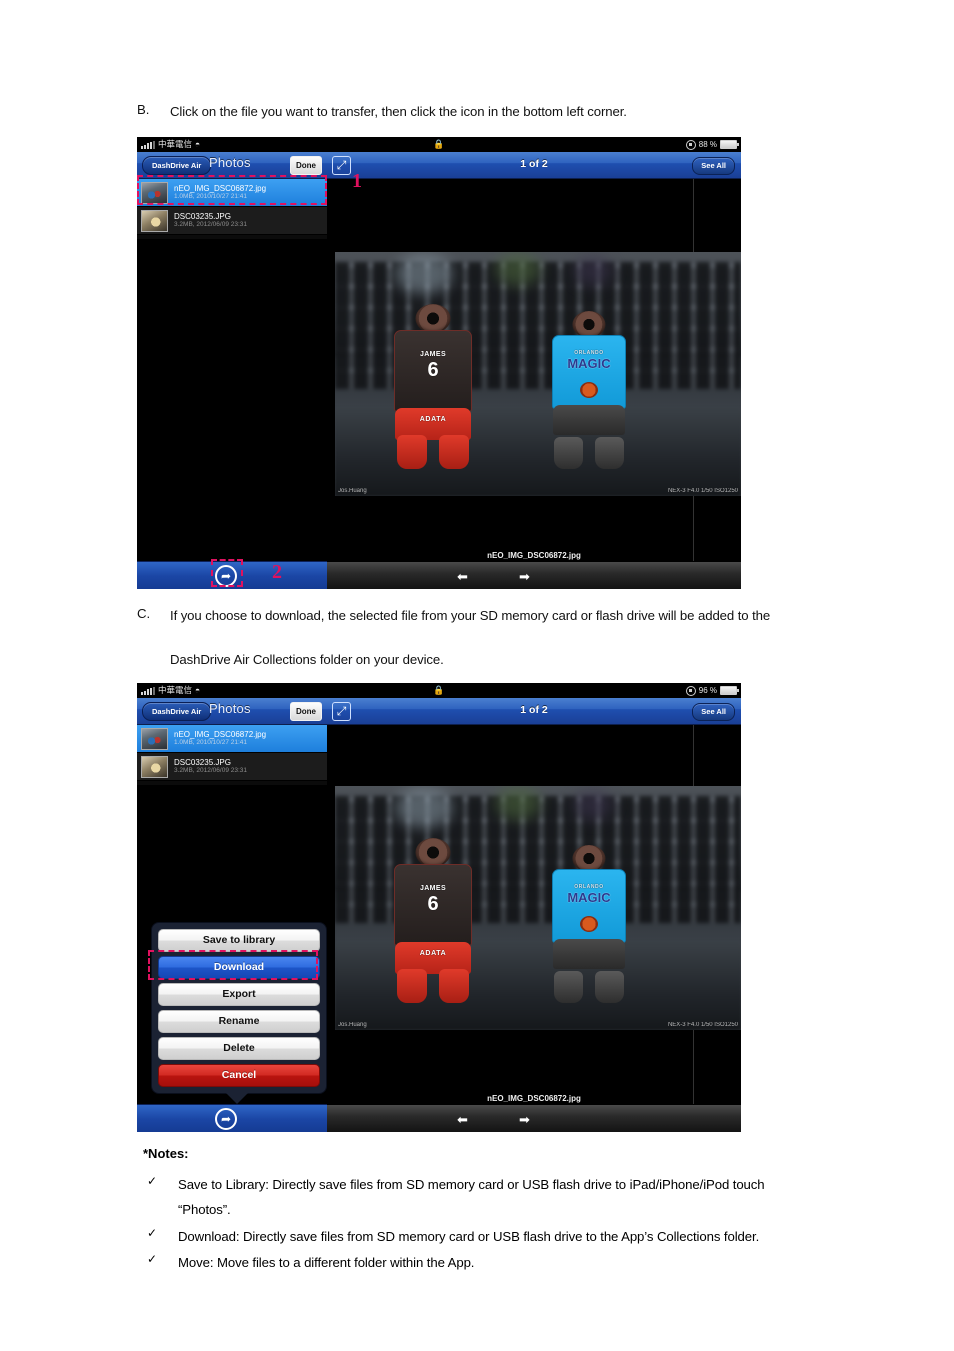  What do you see at coordinates (239, 1048) in the screenshot?
I see `delete-button: Delete` at bounding box center [239, 1048].